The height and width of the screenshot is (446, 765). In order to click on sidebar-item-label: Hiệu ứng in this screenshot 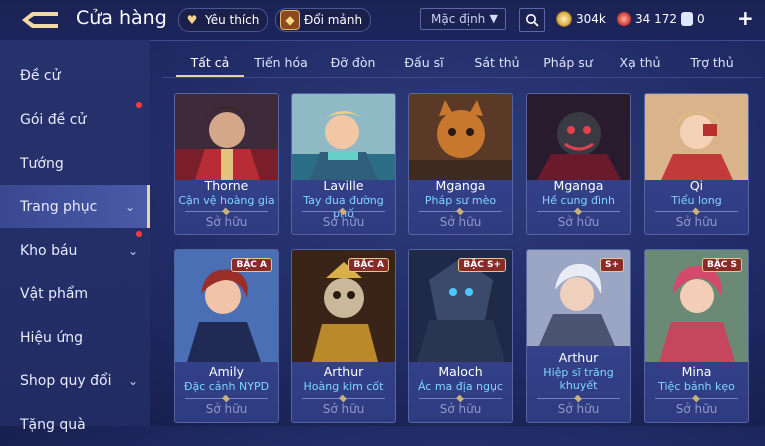, I will do `click(51, 337)`.